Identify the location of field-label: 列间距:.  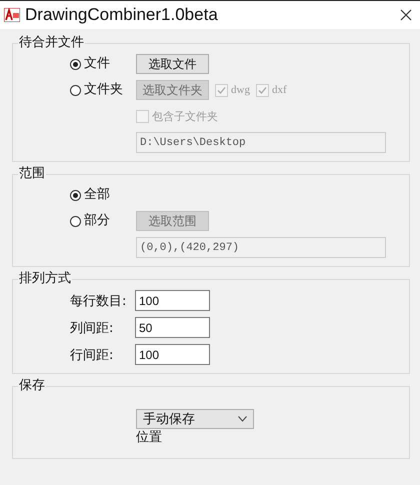
(92, 328).